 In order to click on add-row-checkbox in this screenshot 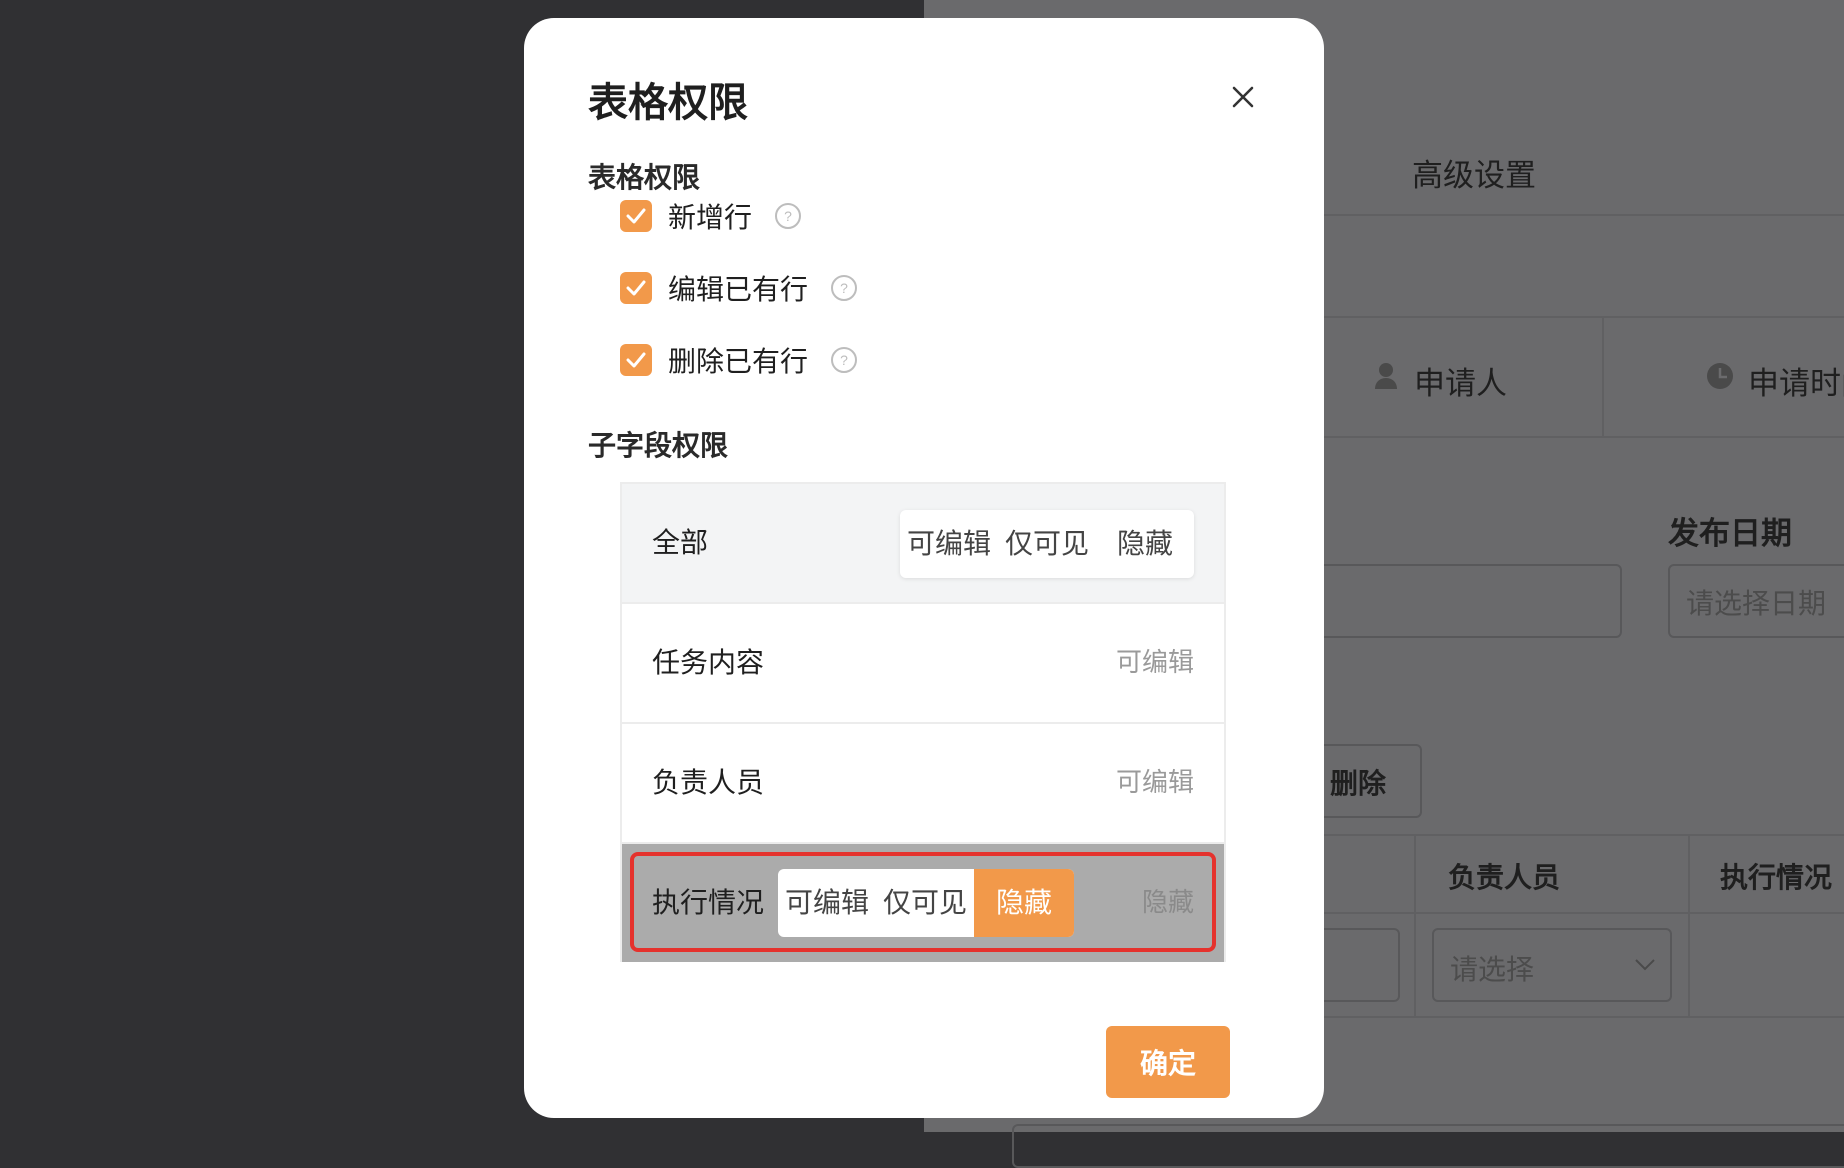, I will do `click(636, 216)`.